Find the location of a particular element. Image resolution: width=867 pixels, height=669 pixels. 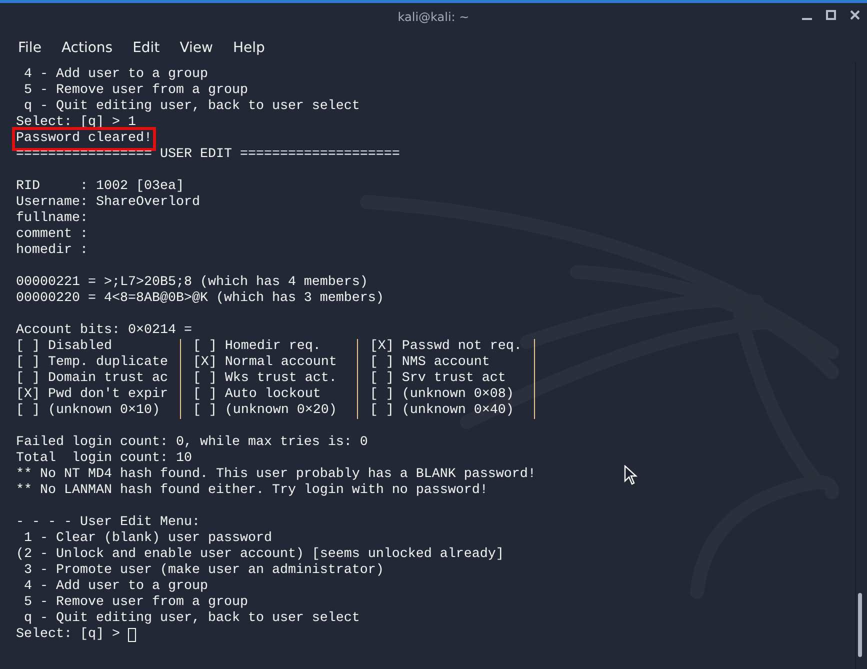

scrollbar is located at coordinates (859, 365).